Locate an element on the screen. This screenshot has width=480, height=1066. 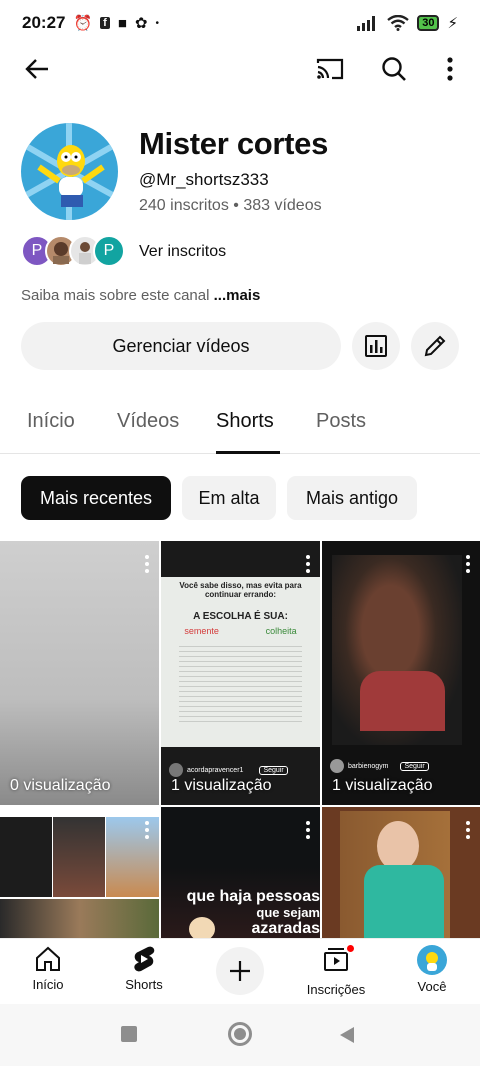
cast-icon is located at coordinates (330, 69).